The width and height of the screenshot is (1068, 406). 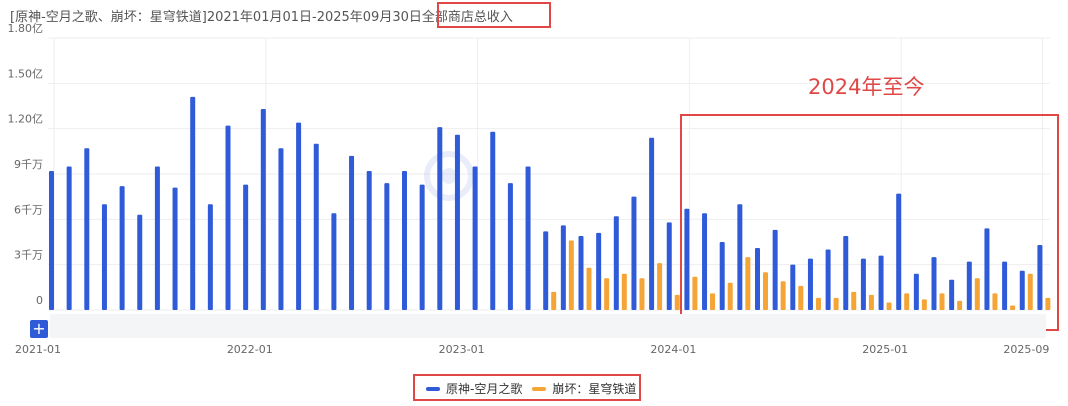 What do you see at coordinates (433, 388) in the screenshot?
I see `legend-swatch-genshin` at bounding box center [433, 388].